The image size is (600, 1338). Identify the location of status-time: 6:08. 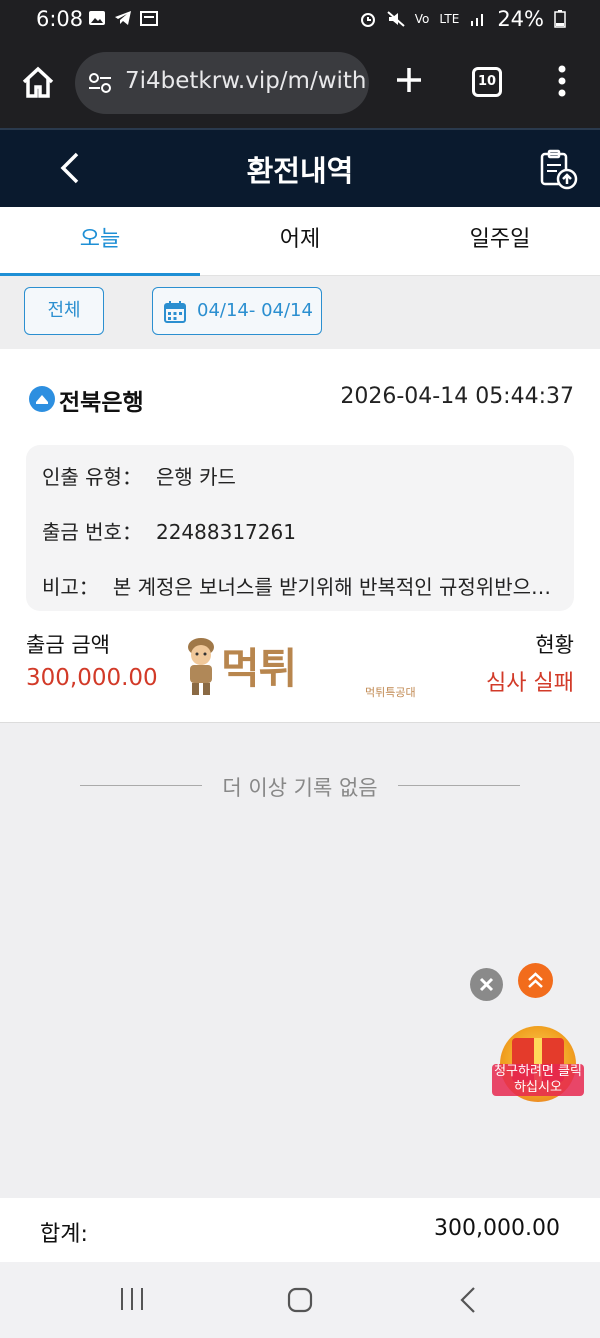
(60, 19).